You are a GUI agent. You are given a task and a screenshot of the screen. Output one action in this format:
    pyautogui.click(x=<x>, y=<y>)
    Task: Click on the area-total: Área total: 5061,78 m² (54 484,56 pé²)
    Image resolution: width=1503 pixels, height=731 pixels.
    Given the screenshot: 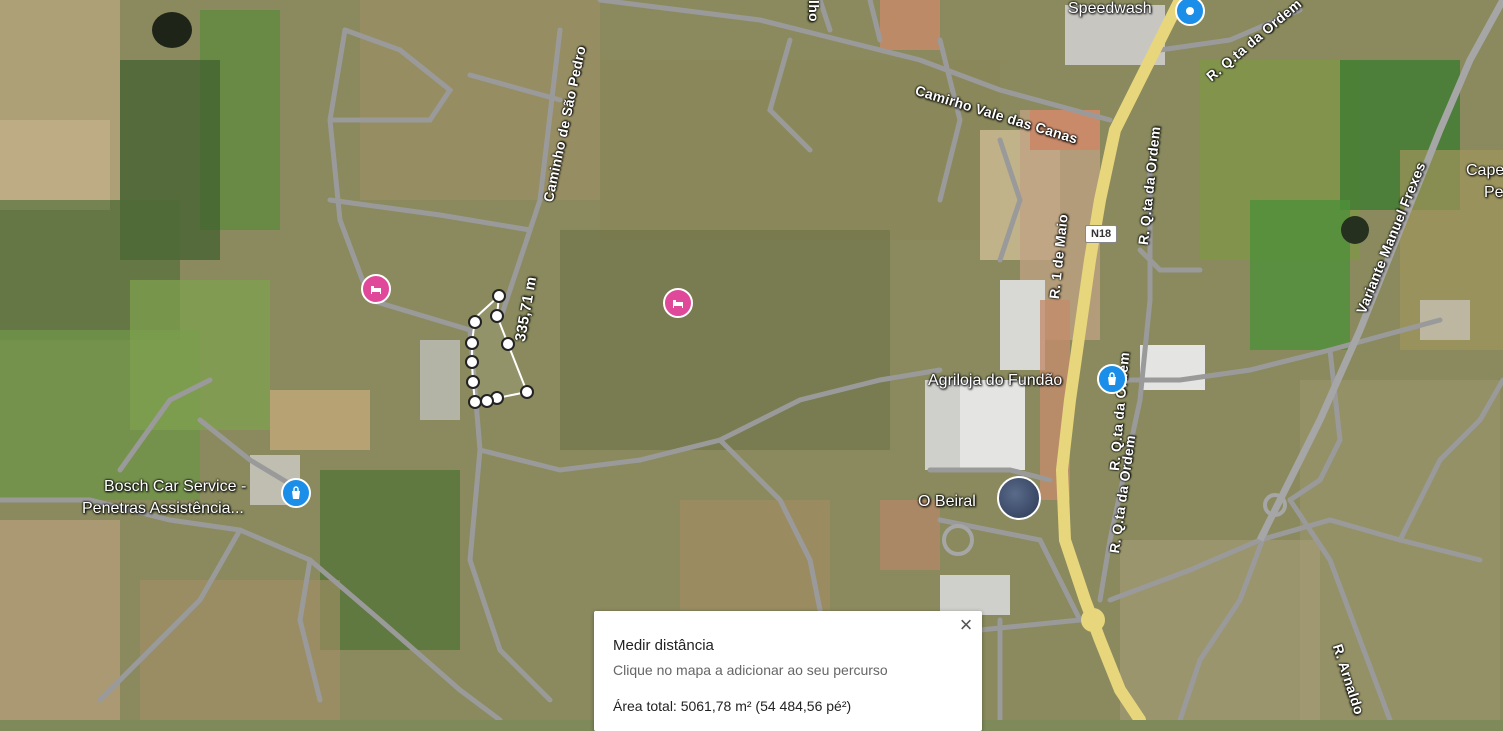 What is the action you would take?
    pyautogui.click(x=732, y=706)
    